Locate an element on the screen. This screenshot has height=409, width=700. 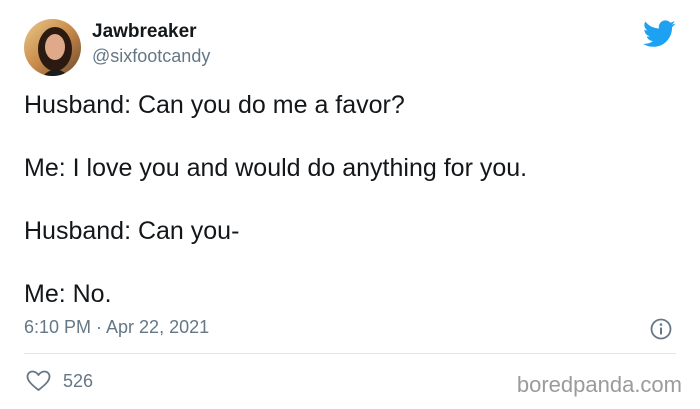
tweet-line: Husband: Can you- is located at coordinates (132, 231).